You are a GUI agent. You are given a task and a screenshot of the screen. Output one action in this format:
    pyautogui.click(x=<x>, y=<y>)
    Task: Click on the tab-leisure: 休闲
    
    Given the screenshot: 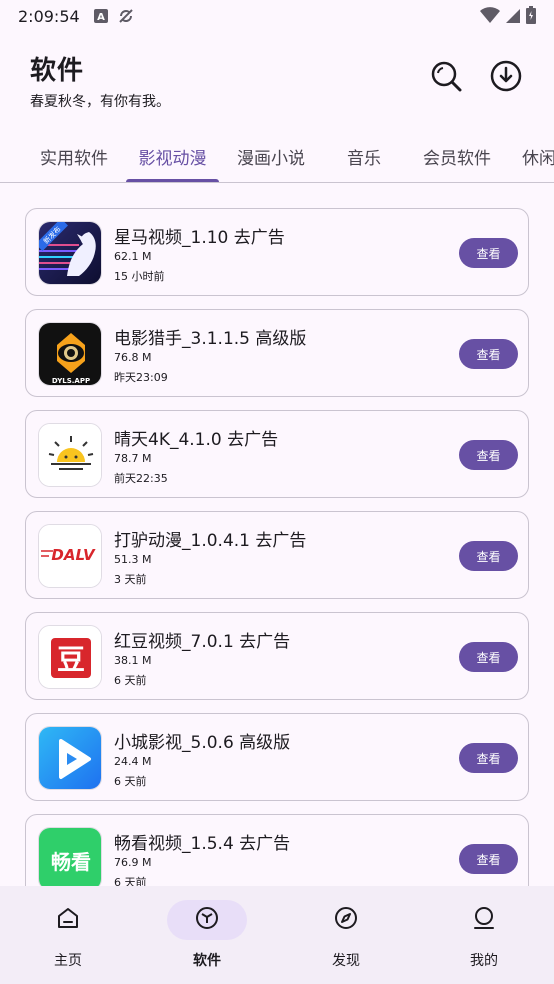 What is the action you would take?
    pyautogui.click(x=531, y=156)
    